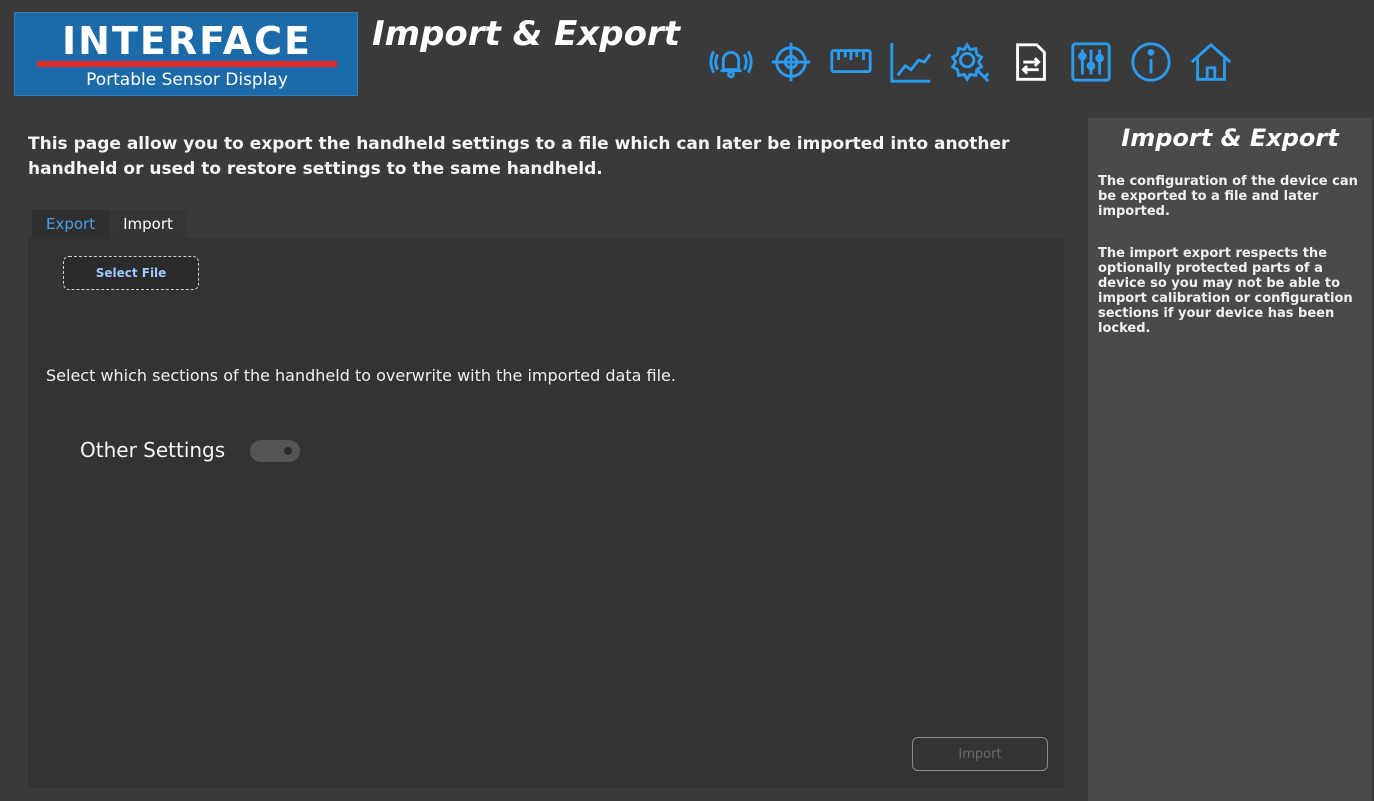 This screenshot has width=1374, height=801. What do you see at coordinates (187, 80) in the screenshot?
I see `logo-subtitle: Portable Sensor Display` at bounding box center [187, 80].